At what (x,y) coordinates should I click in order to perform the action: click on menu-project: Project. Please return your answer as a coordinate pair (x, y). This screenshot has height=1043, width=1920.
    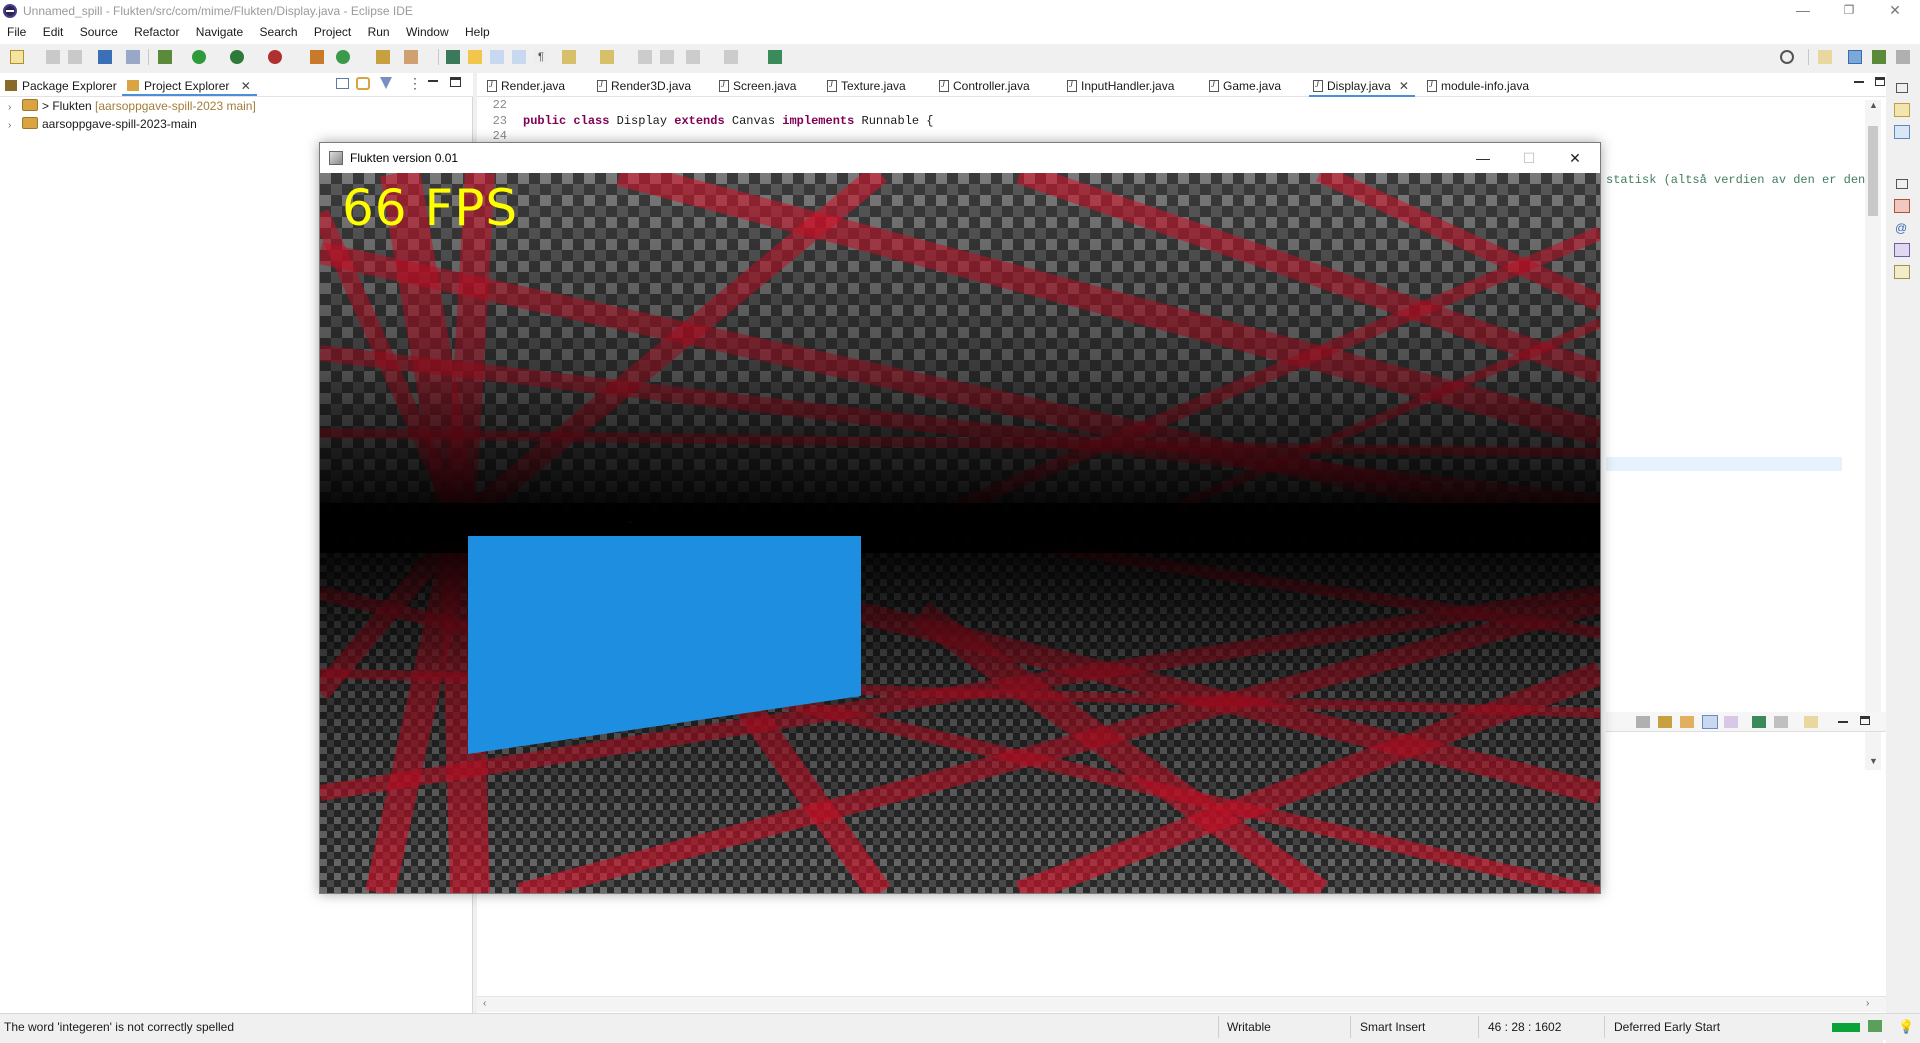
    Looking at the image, I should click on (332, 30).